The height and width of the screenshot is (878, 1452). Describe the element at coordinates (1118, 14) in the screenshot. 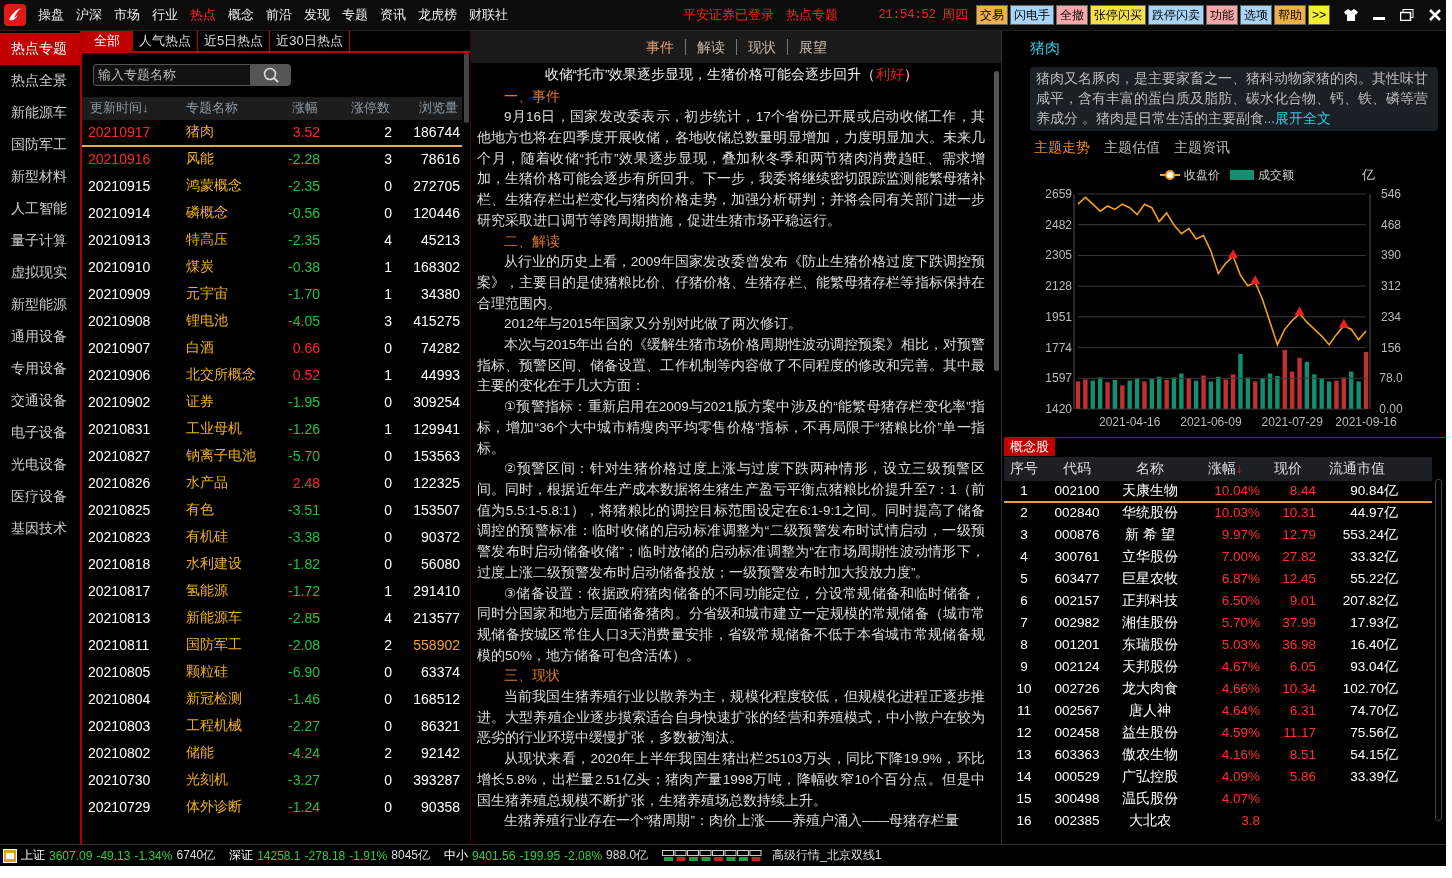

I see `toolbar-button: 张停闪买` at that location.